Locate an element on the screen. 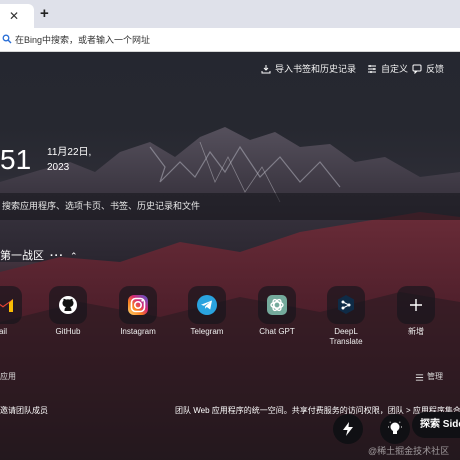 This screenshot has height=460, width=460. page-search-input: 搜索应用程序、选项卡页、书签、历史记录和文件 is located at coordinates (101, 206).